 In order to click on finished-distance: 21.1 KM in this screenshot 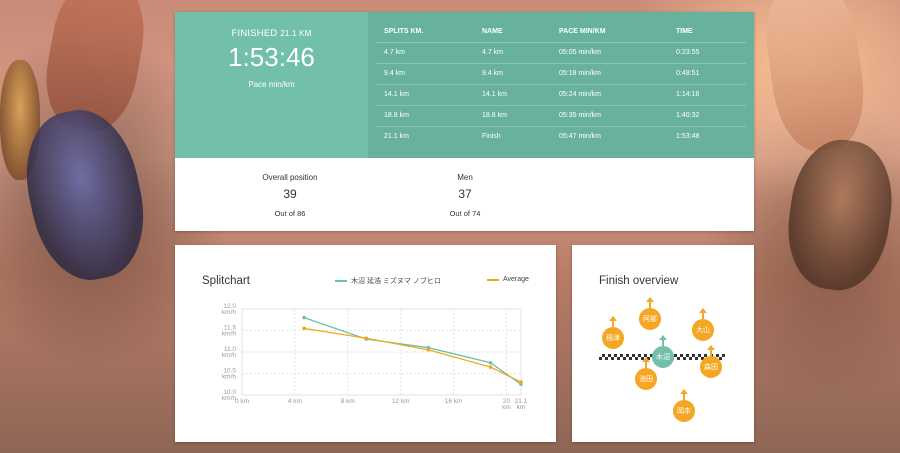, I will do `click(296, 33)`.